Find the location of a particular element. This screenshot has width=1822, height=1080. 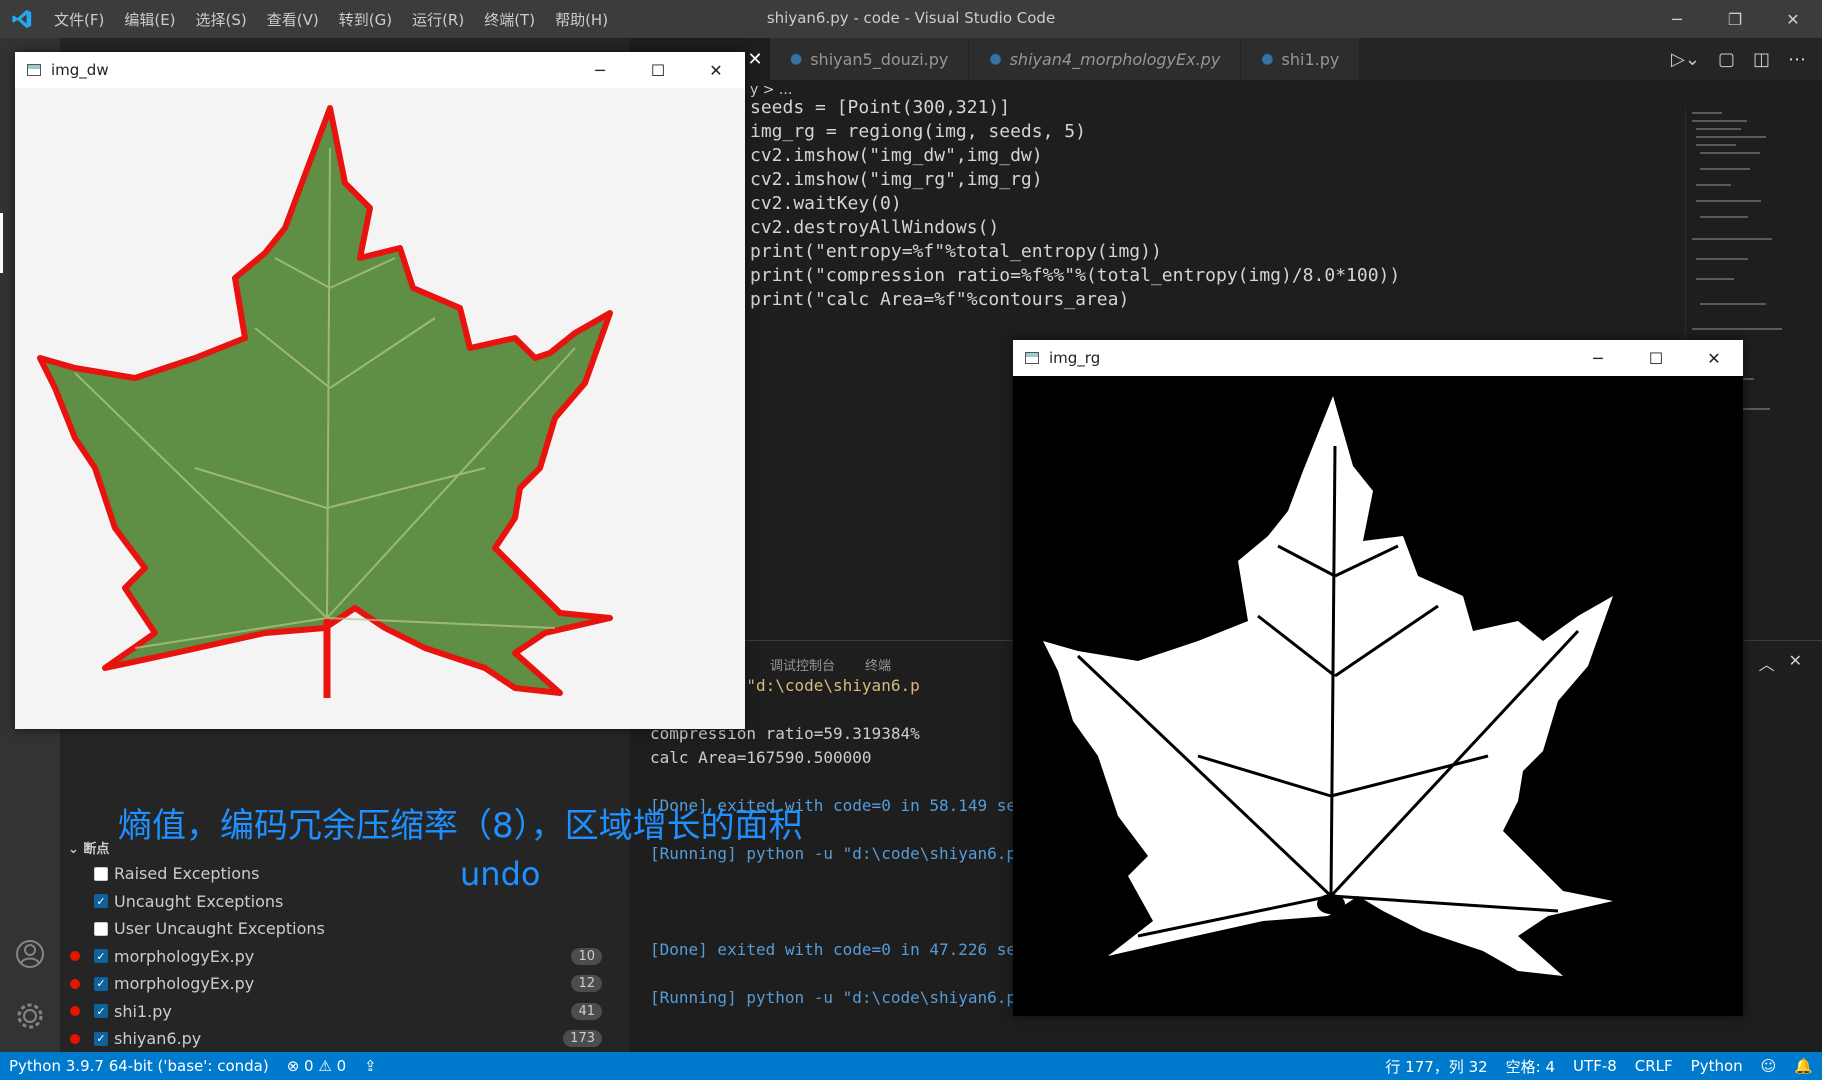

menu-view: 查看(V) is located at coordinates (293, 19).